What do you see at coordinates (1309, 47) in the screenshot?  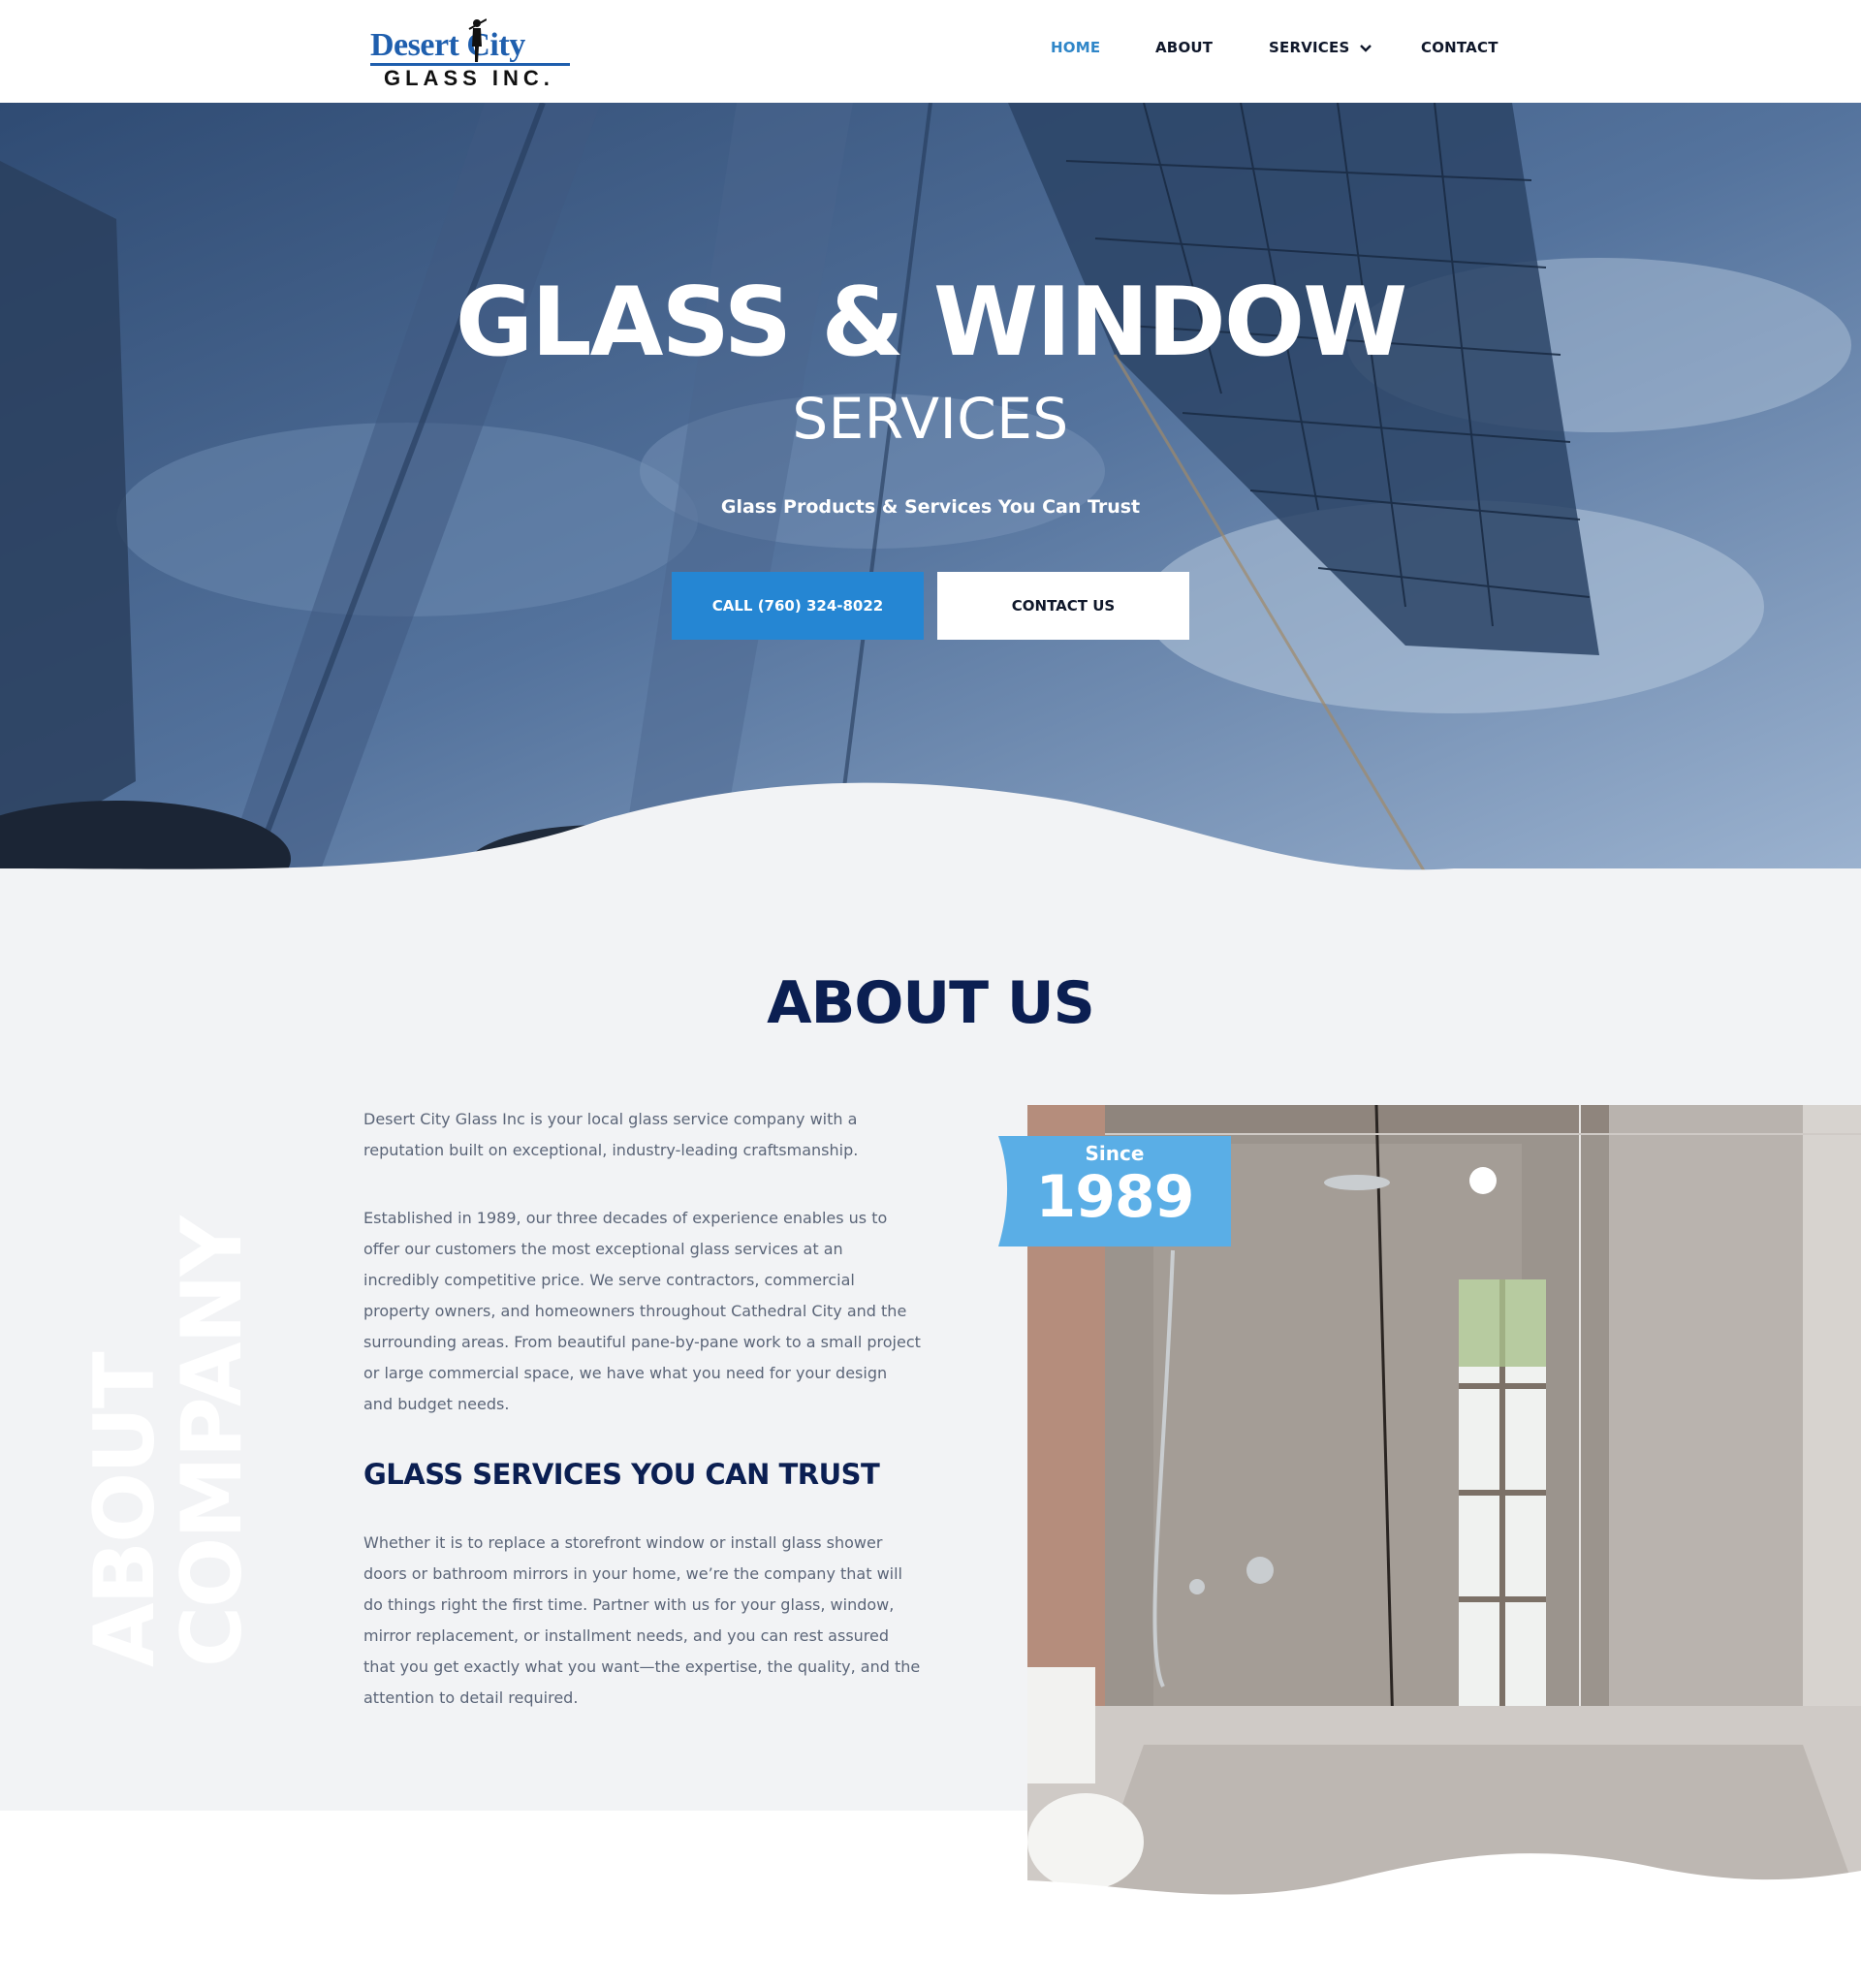 I see `nav-services-label: SERVICES` at bounding box center [1309, 47].